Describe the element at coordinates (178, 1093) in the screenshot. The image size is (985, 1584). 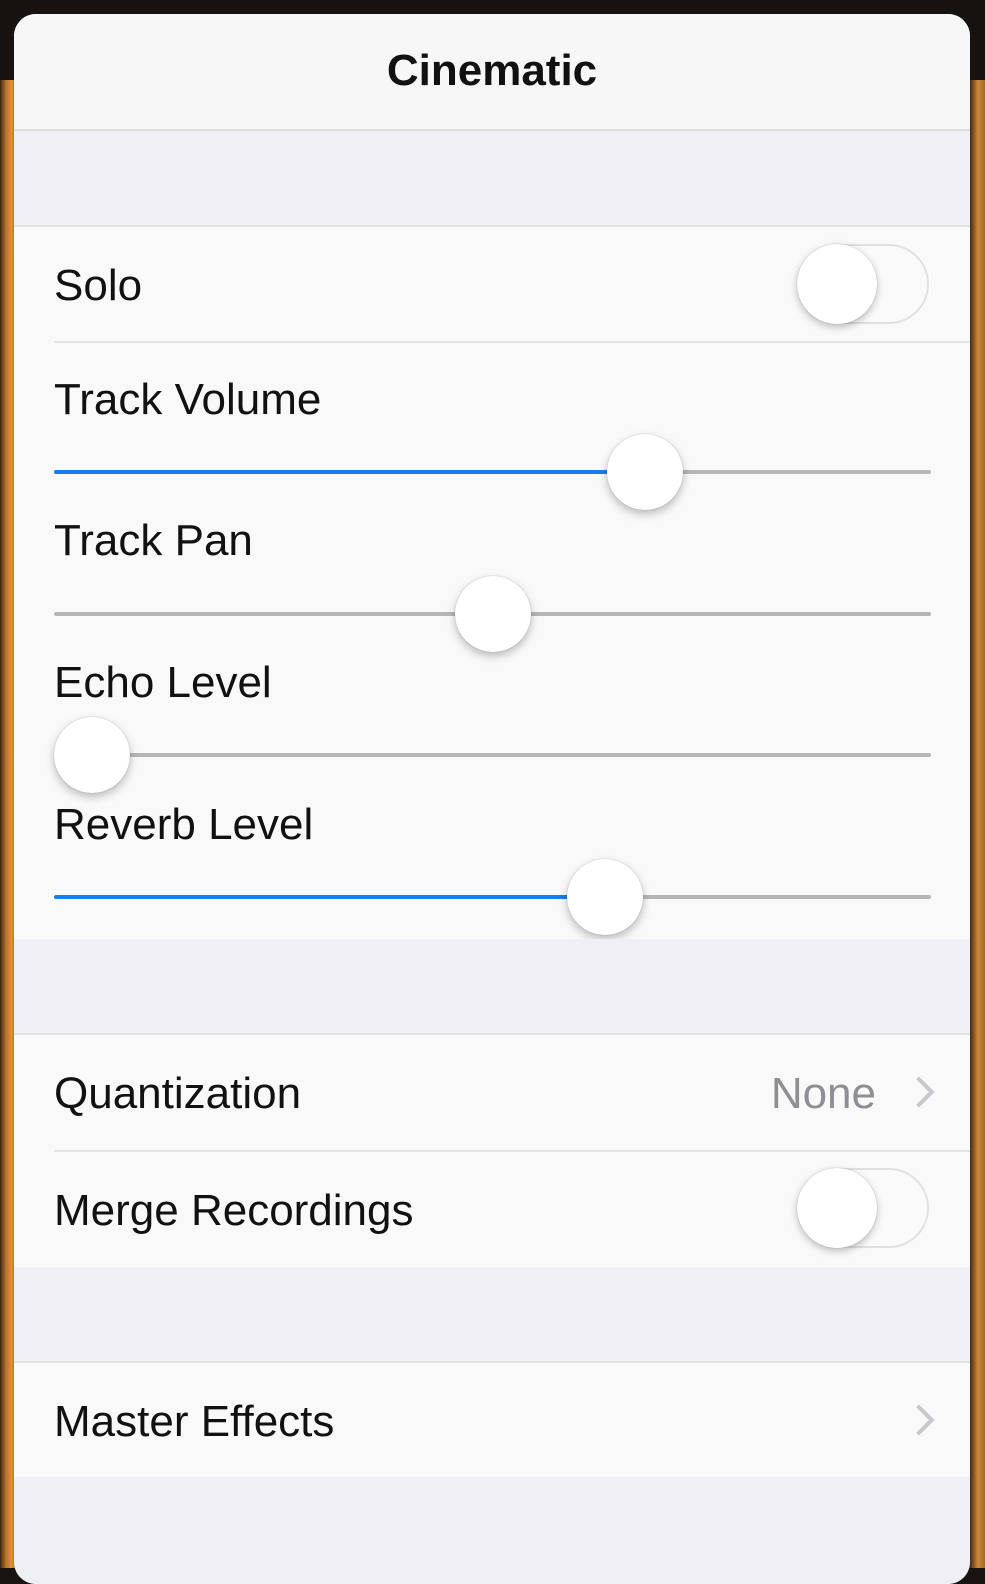
I see `quantization-label: Quantization` at that location.